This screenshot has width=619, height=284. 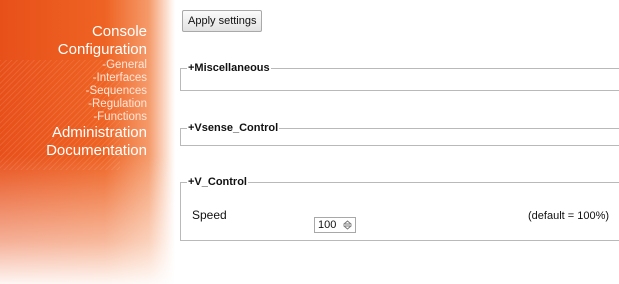 I want to click on nav-item-administration: Administration, so click(x=96, y=133).